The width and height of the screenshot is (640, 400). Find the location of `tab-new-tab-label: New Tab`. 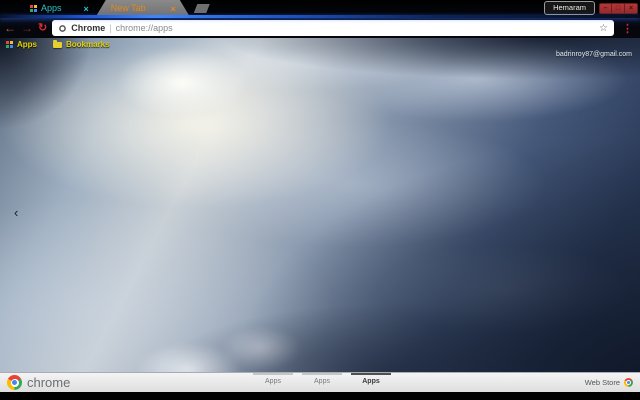

tab-new-tab-label: New Tab is located at coordinates (128, 8).